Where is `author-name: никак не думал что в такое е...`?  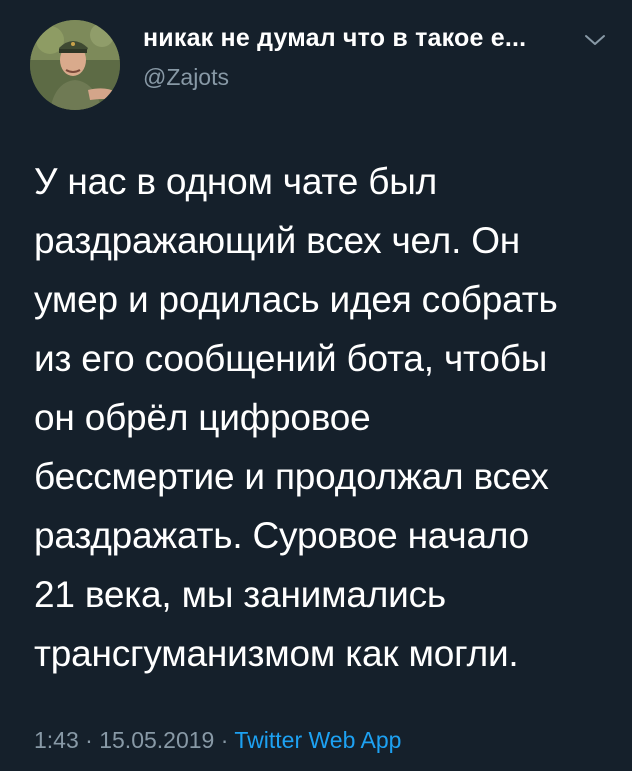
author-name: никак не думал что в такое е... is located at coordinates (334, 38).